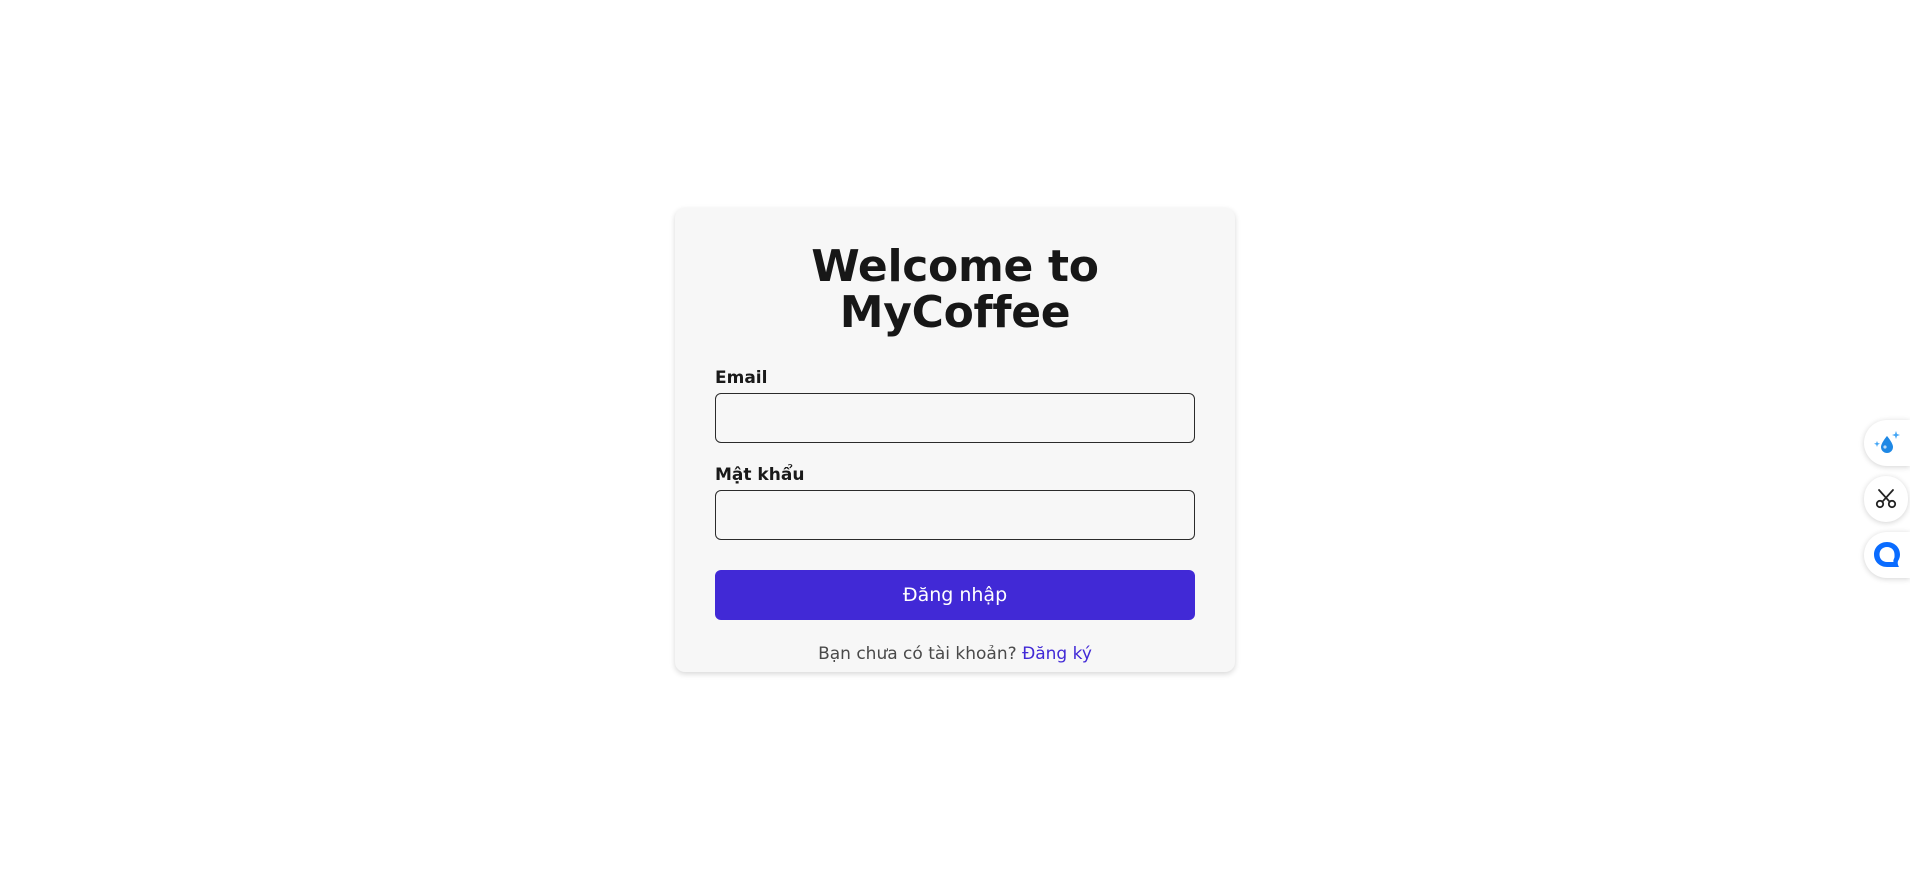 Image resolution: width=1910 pixels, height=880 pixels. I want to click on login-button: Đăng nhập, so click(955, 595).